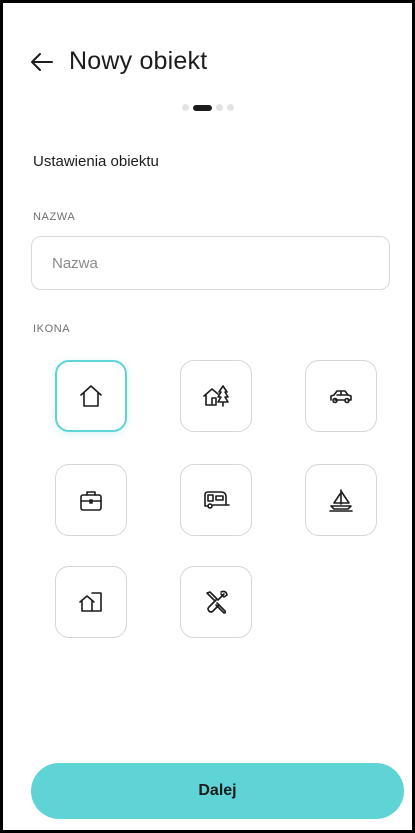  I want to click on house-with-door-icon, so click(90, 602).